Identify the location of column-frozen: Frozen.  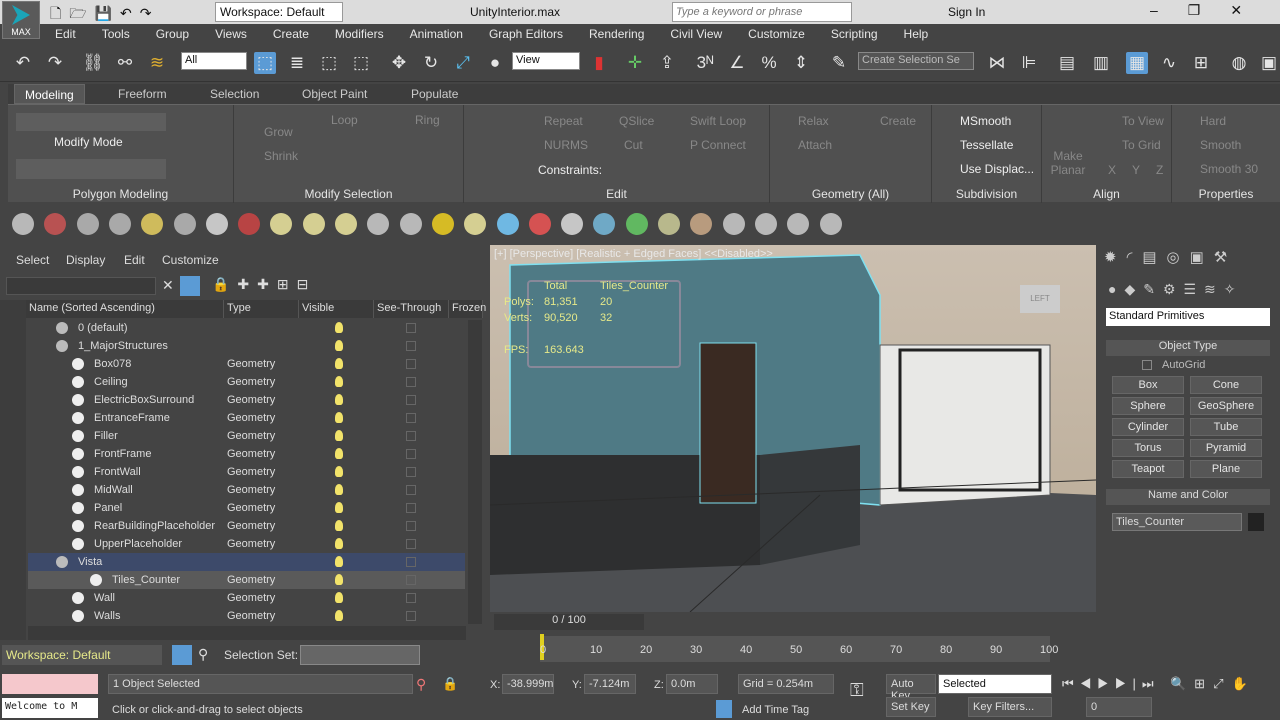
(467, 309).